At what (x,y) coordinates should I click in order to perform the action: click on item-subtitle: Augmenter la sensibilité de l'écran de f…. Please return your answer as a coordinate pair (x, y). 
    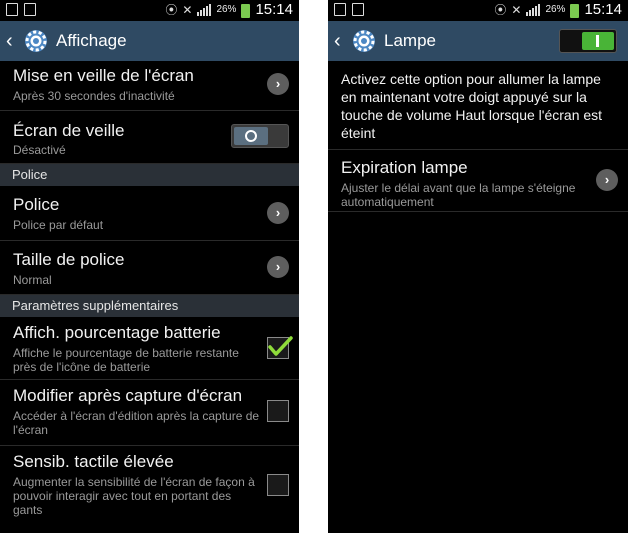
    Looking at the image, I should click on (134, 496).